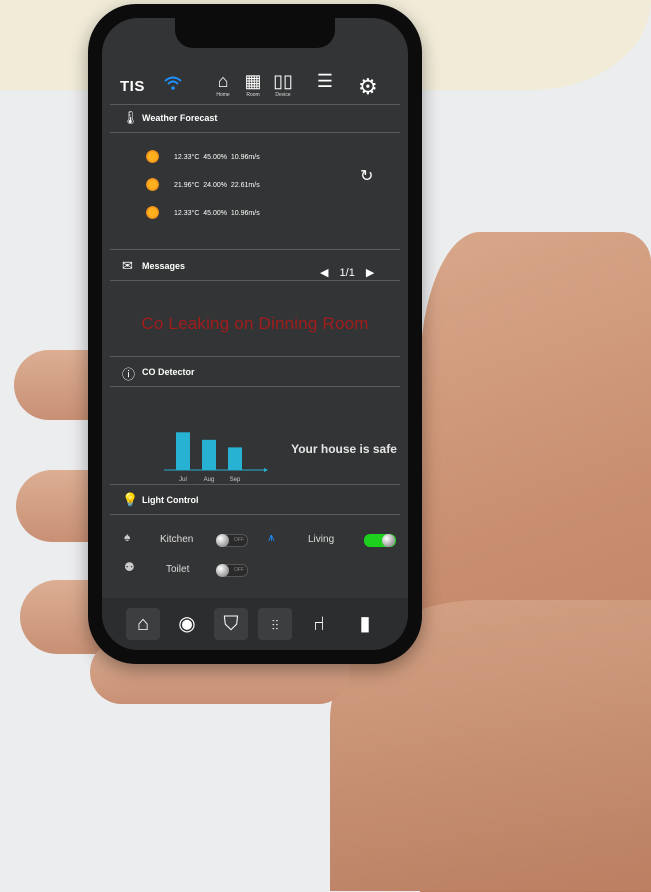 The width and height of the screenshot is (651, 892). I want to click on thermometer-icon: 🌡, so click(130, 117).